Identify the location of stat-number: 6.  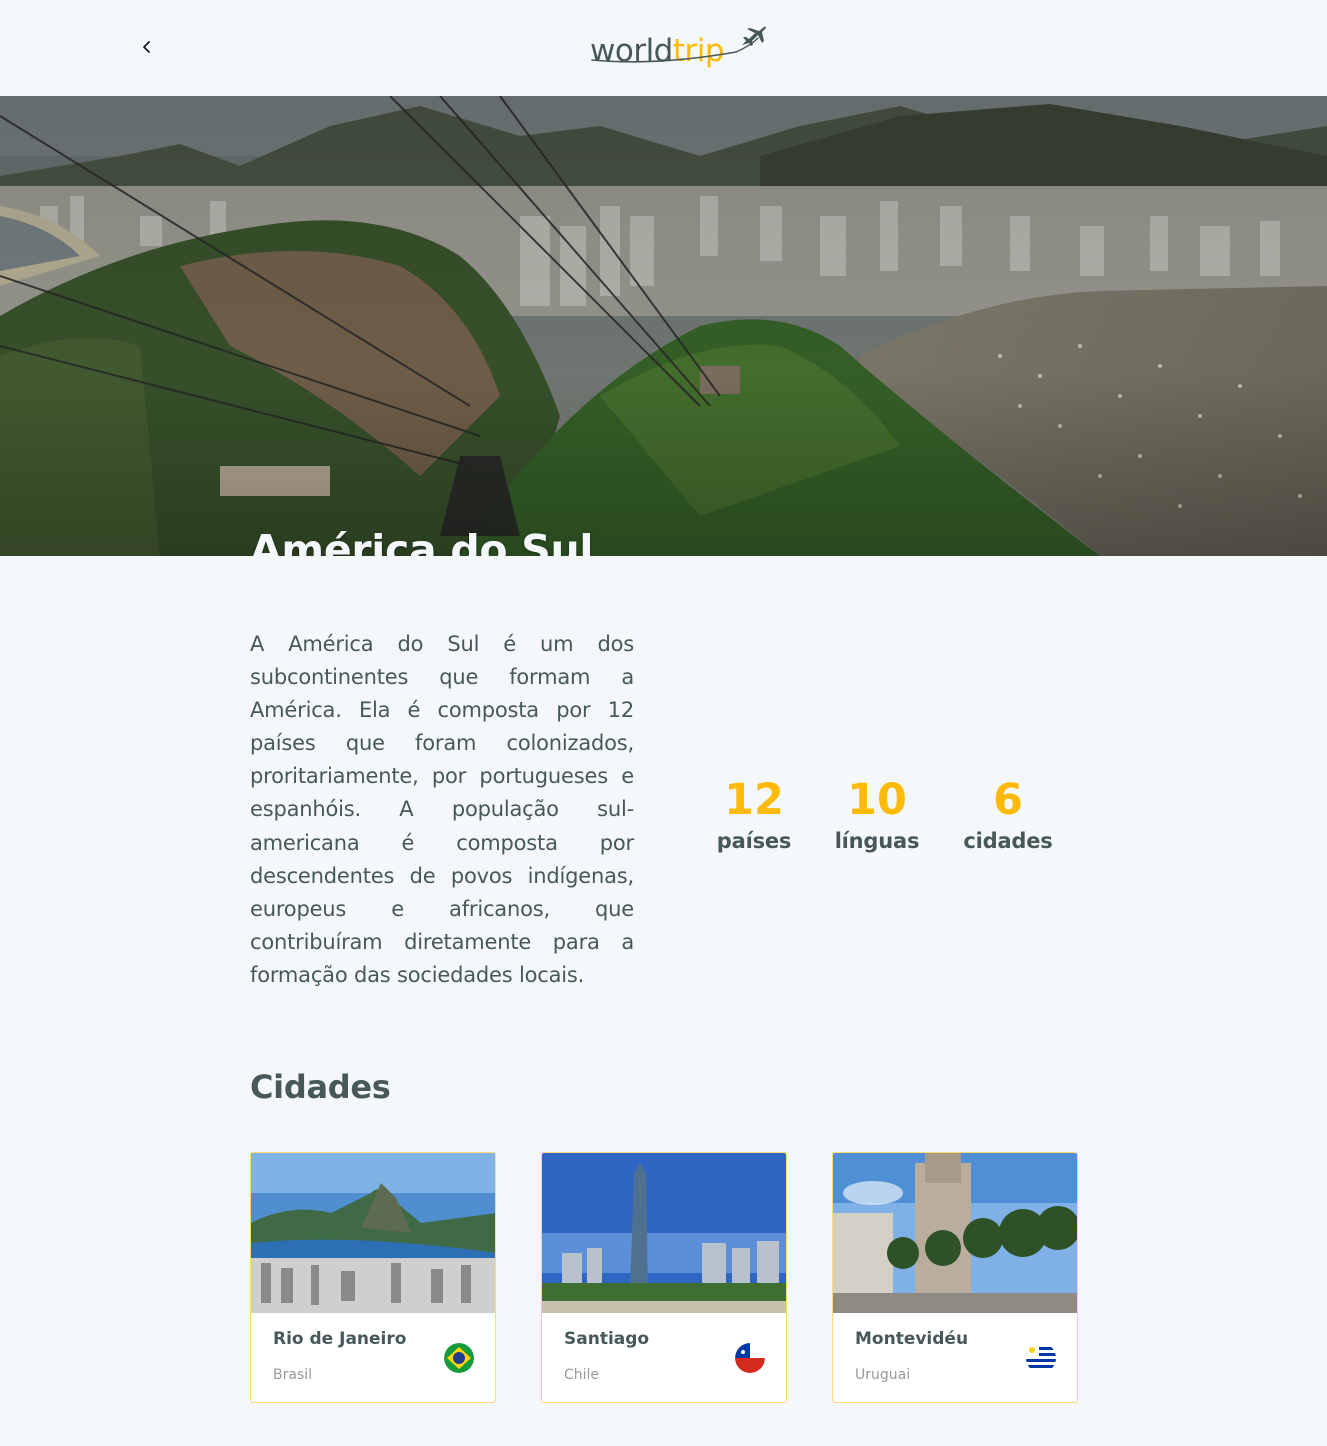
(1008, 800).